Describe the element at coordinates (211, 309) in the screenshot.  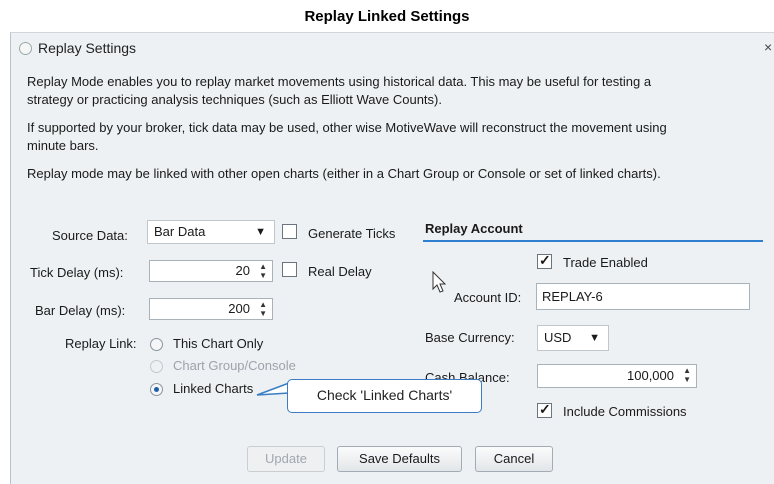
I see `bar-delay-spinner: 200 ▲ ▼` at that location.